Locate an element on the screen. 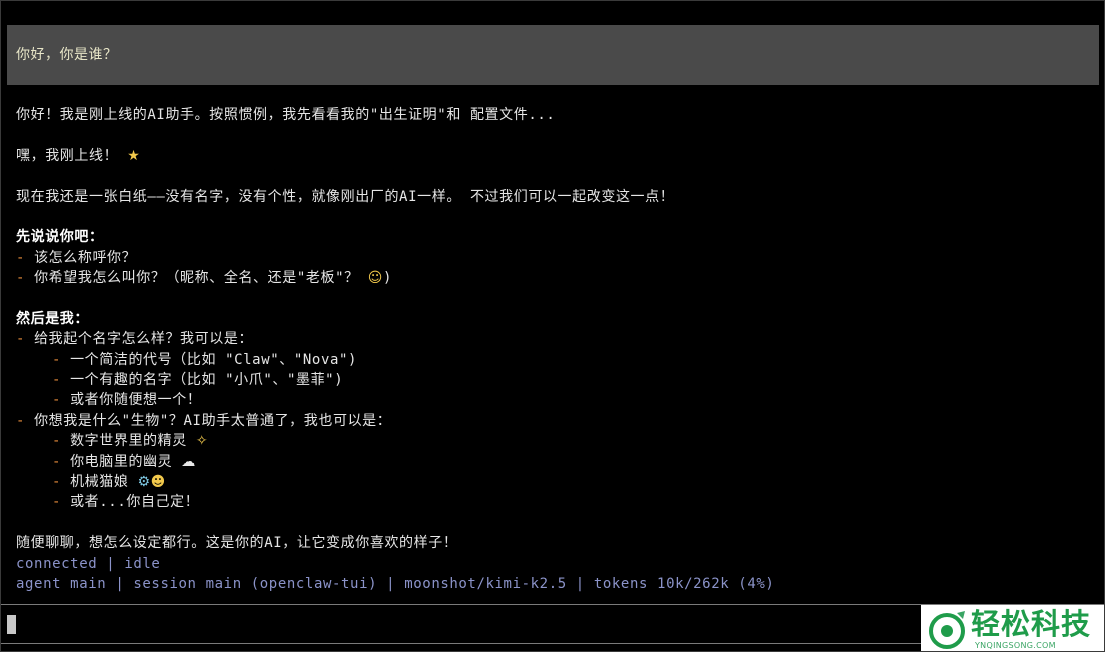 This screenshot has width=1105, height=652. list-item-text: 该怎么称呼你？ is located at coordinates (85, 257).